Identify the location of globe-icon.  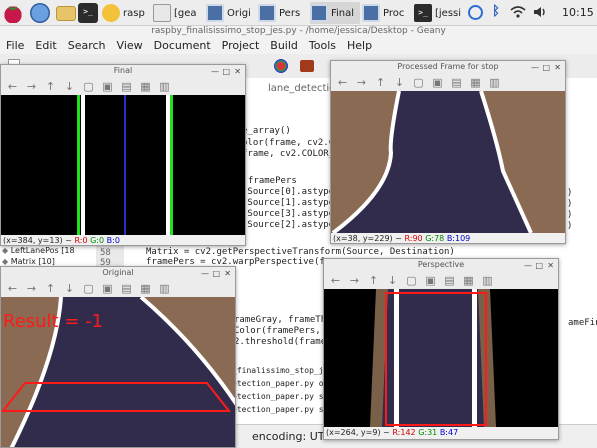
(40, 13).